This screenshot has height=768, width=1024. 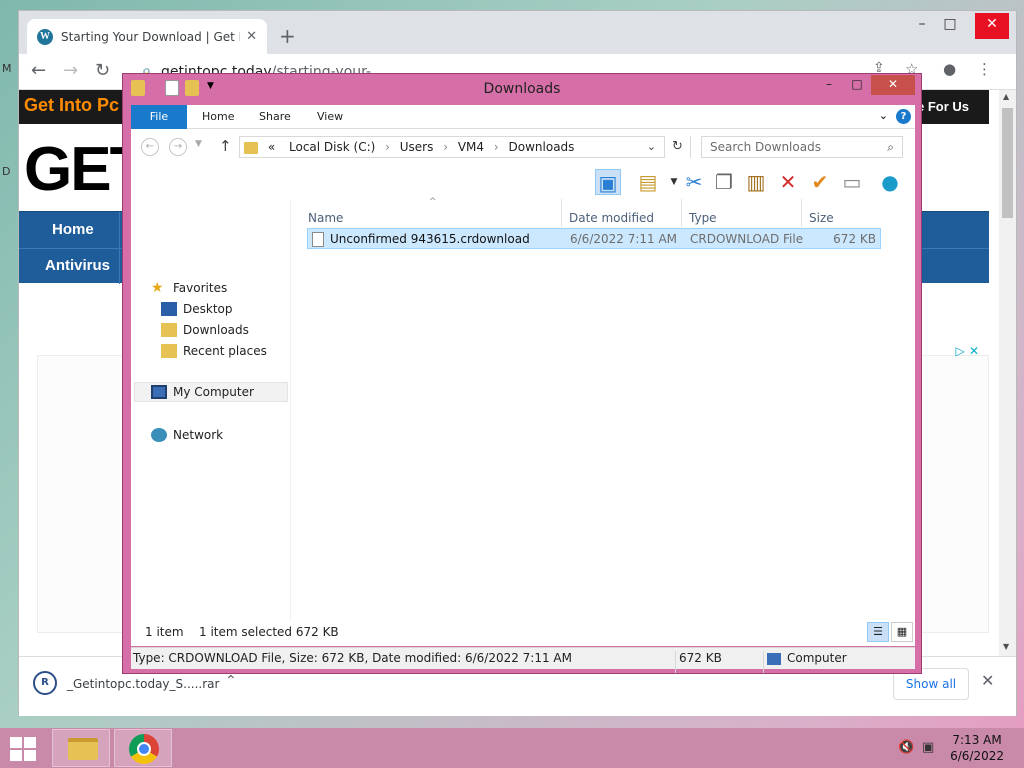 What do you see at coordinates (677, 147) in the screenshot?
I see `refresh-icon: ↻` at bounding box center [677, 147].